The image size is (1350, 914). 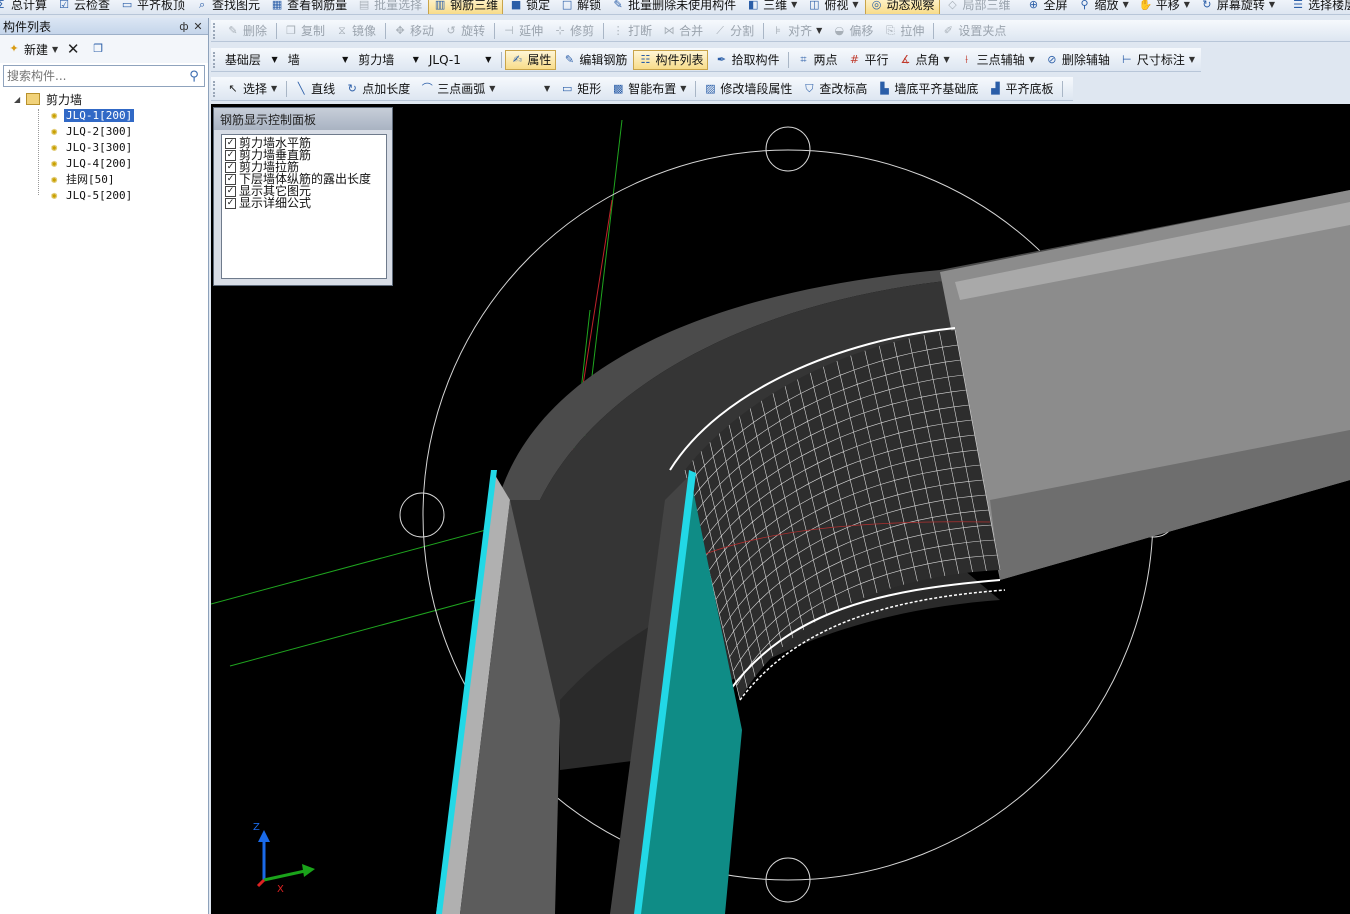 I want to click on pan-button: ✋ 平移 ▼, so click(x=1164, y=7).